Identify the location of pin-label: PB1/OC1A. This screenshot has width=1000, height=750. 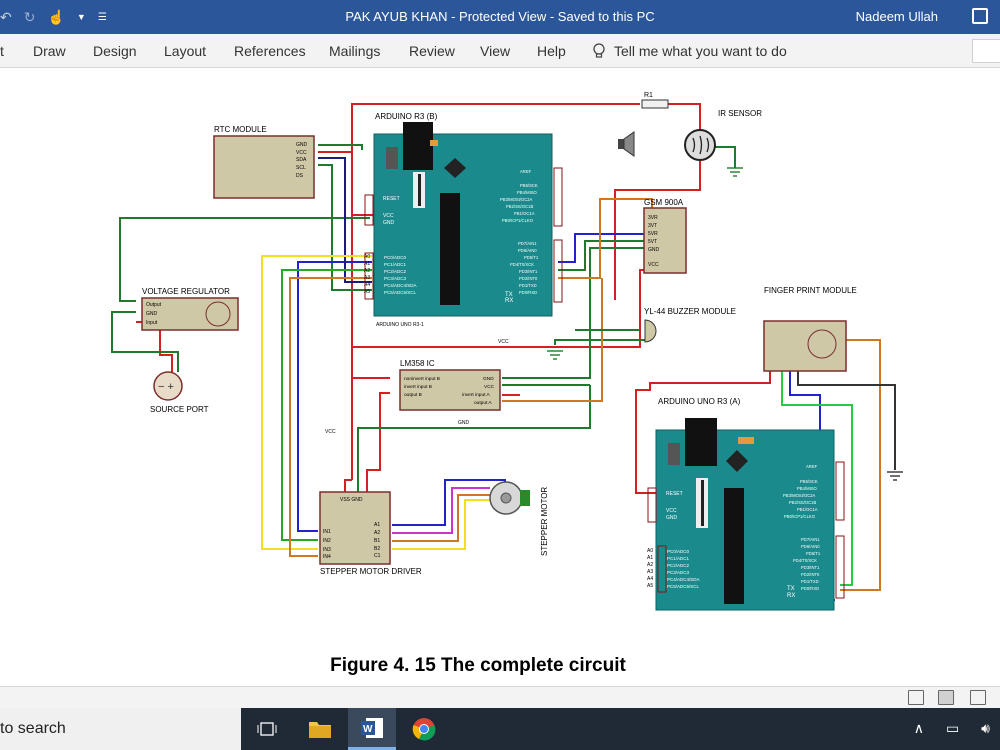
(807, 509).